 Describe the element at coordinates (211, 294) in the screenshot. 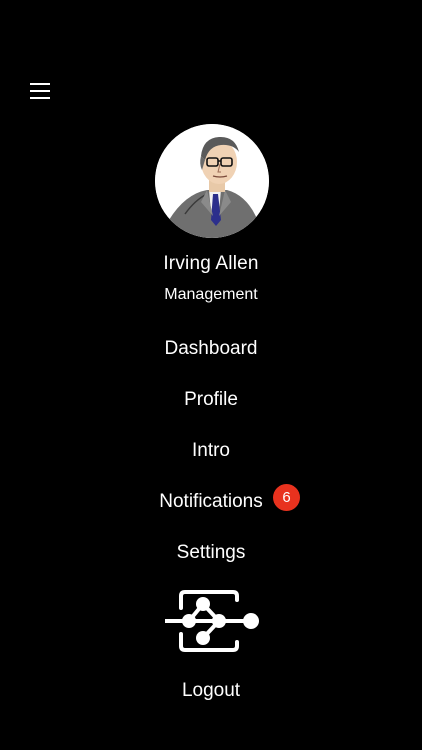

I see `user-role: Management` at that location.